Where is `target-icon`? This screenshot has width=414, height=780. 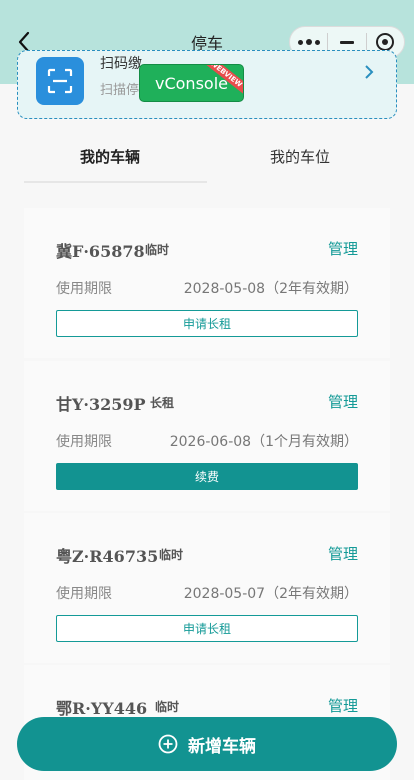
target-icon is located at coordinates (385, 42).